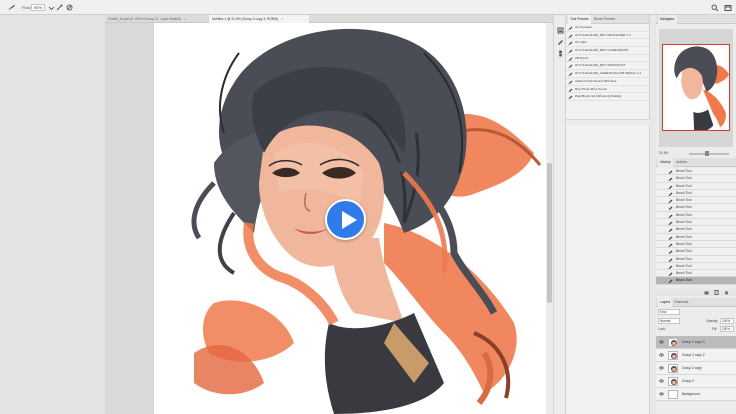 The height and width of the screenshot is (414, 736). I want to click on preset-label: PaintBrush Grid 68 plenty Multiply, so click(598, 96).